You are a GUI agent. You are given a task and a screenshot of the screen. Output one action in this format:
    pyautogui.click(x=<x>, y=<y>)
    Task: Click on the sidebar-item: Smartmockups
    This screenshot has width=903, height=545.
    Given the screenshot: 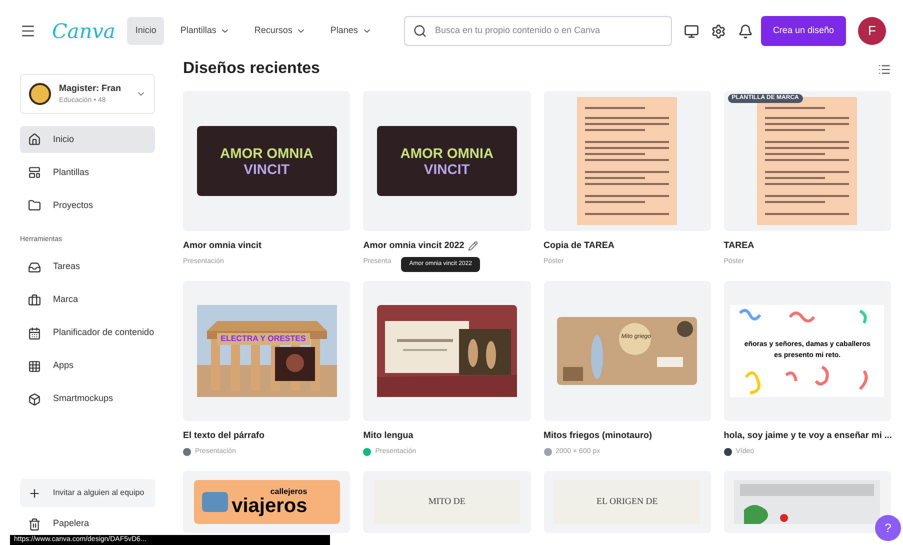 What is the action you would take?
    pyautogui.click(x=87, y=399)
    